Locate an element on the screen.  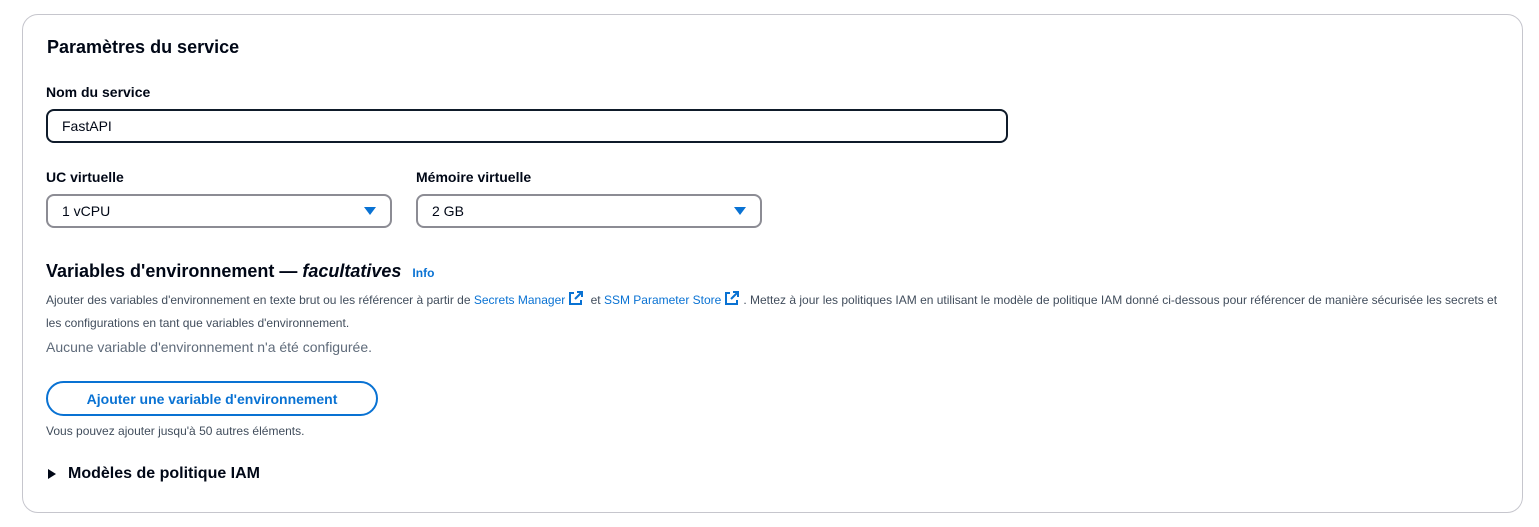
memory-select: 2 GB is located at coordinates (589, 211).